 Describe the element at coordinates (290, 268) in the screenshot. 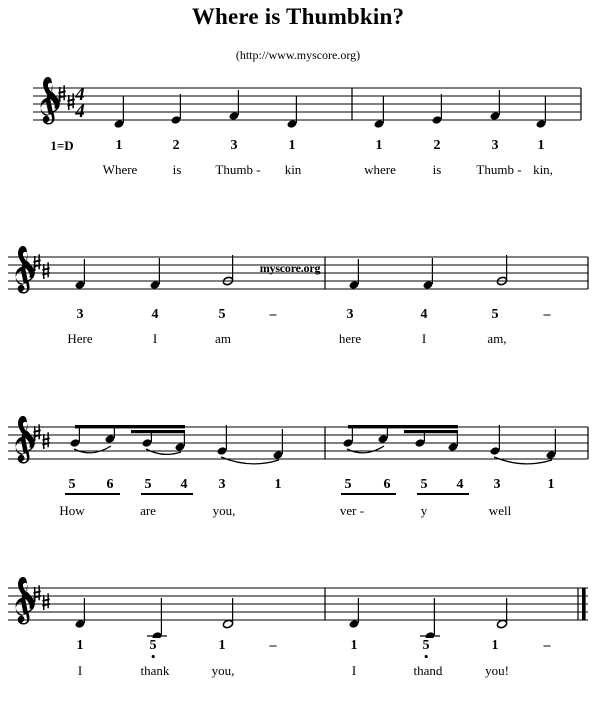

I see `watermark-label: myscore.org` at that location.